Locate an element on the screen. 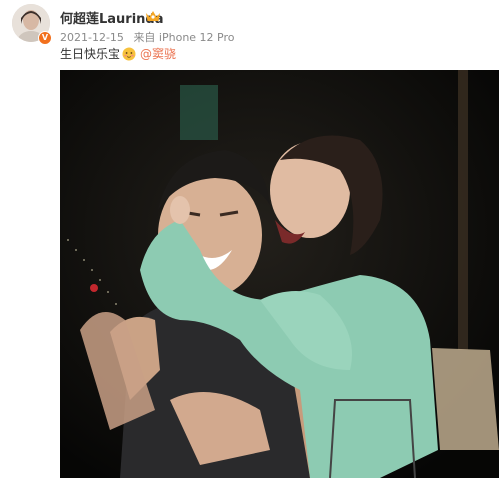  post-text: 生日快乐宝 @窦骁 is located at coordinates (118, 53).